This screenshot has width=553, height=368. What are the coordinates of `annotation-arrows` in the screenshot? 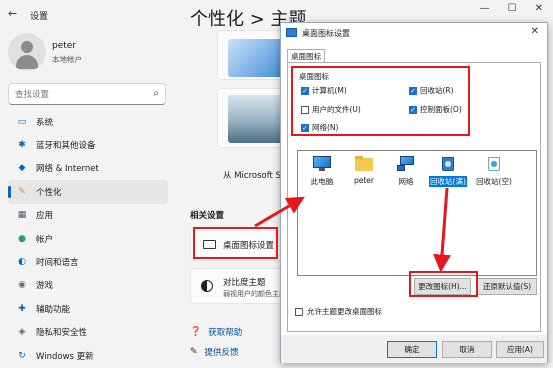 It's located at (352, 230).